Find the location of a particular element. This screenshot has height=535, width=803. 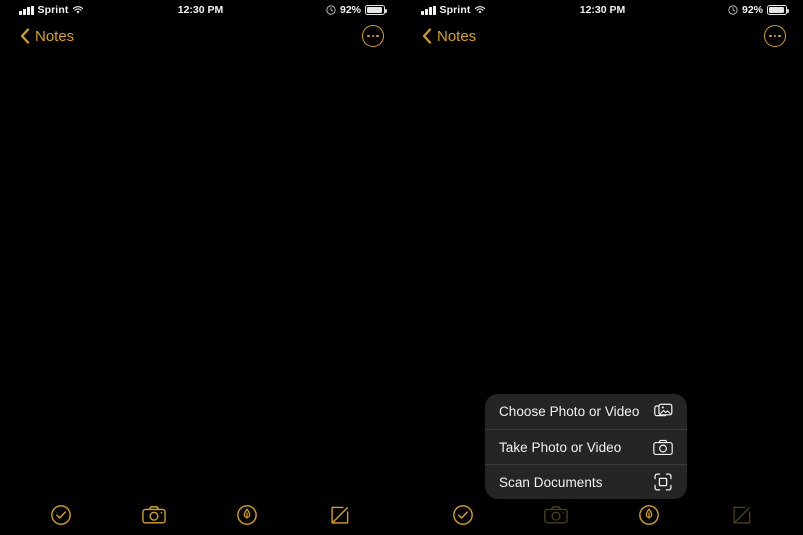

menu-item-take-photo-or-video: Take Photo or Video is located at coordinates (586, 446).